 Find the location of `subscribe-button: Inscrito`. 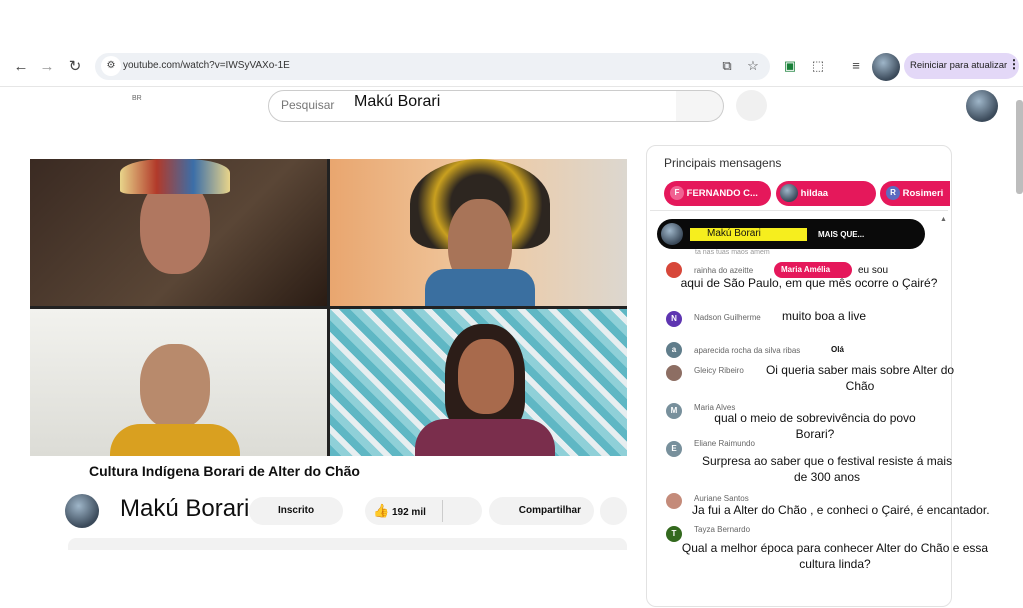

subscribe-button: Inscrito is located at coordinates (296, 511).